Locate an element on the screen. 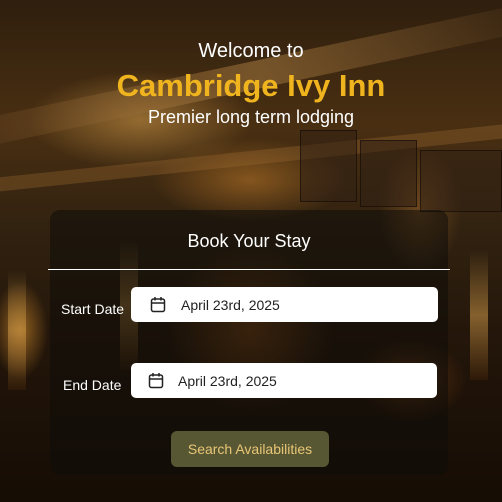  end-date-label: End Date is located at coordinates (92, 385).